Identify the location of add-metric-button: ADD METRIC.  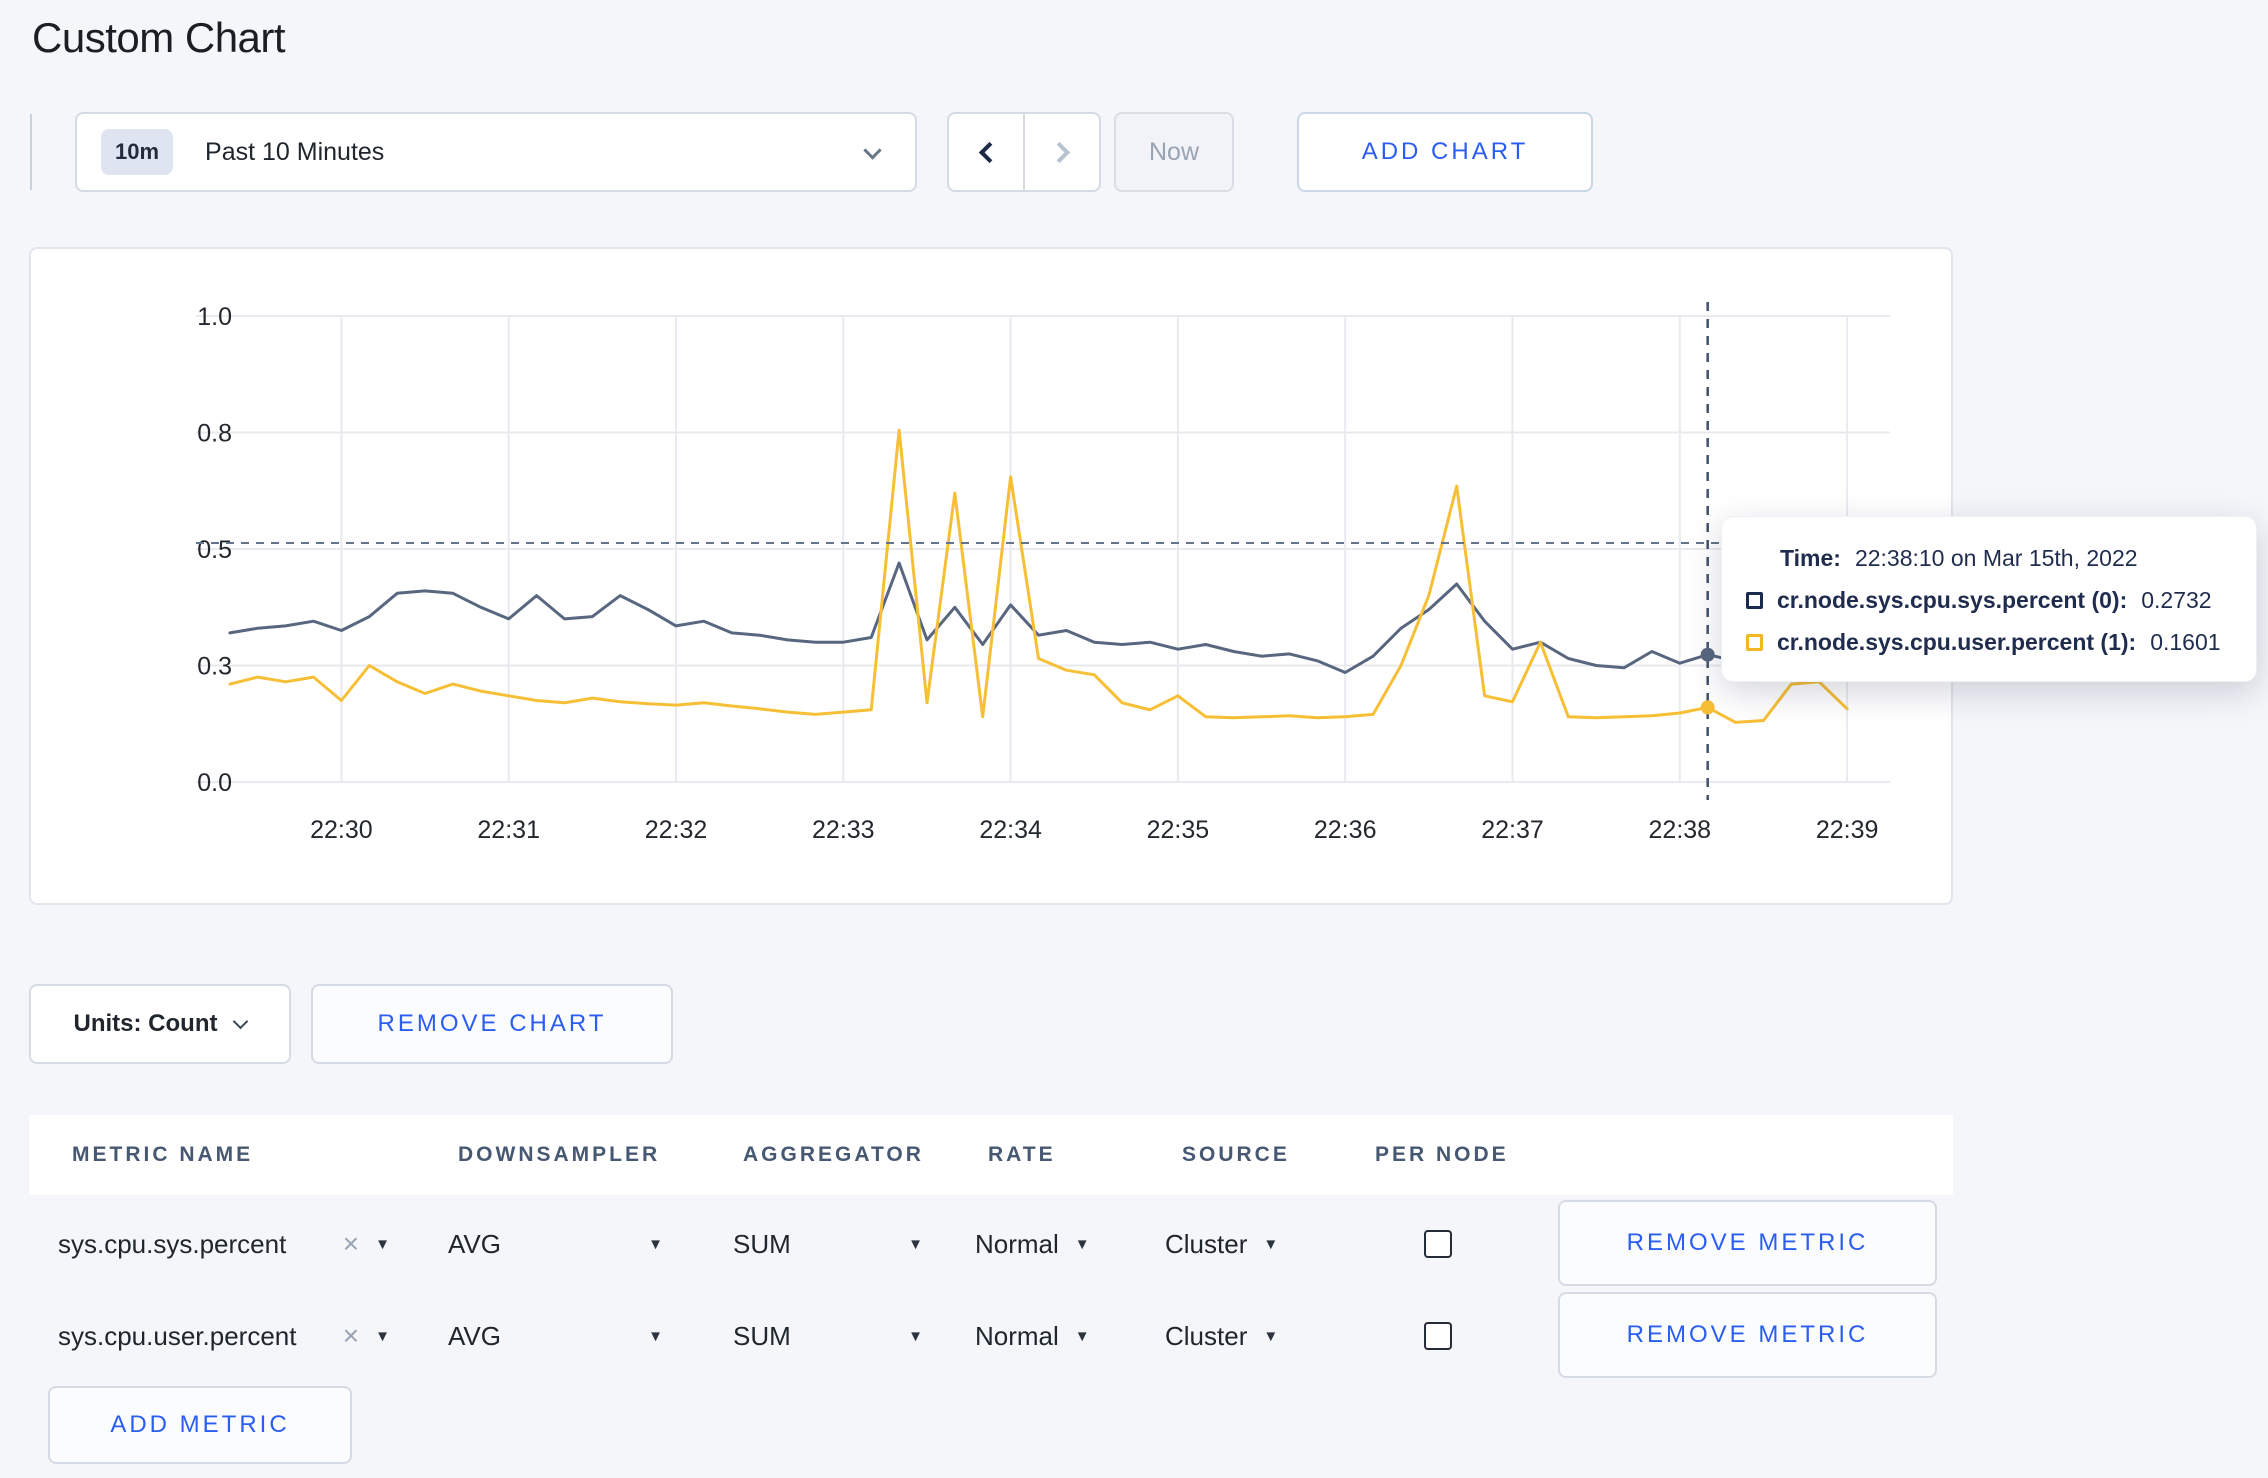
(200, 1425).